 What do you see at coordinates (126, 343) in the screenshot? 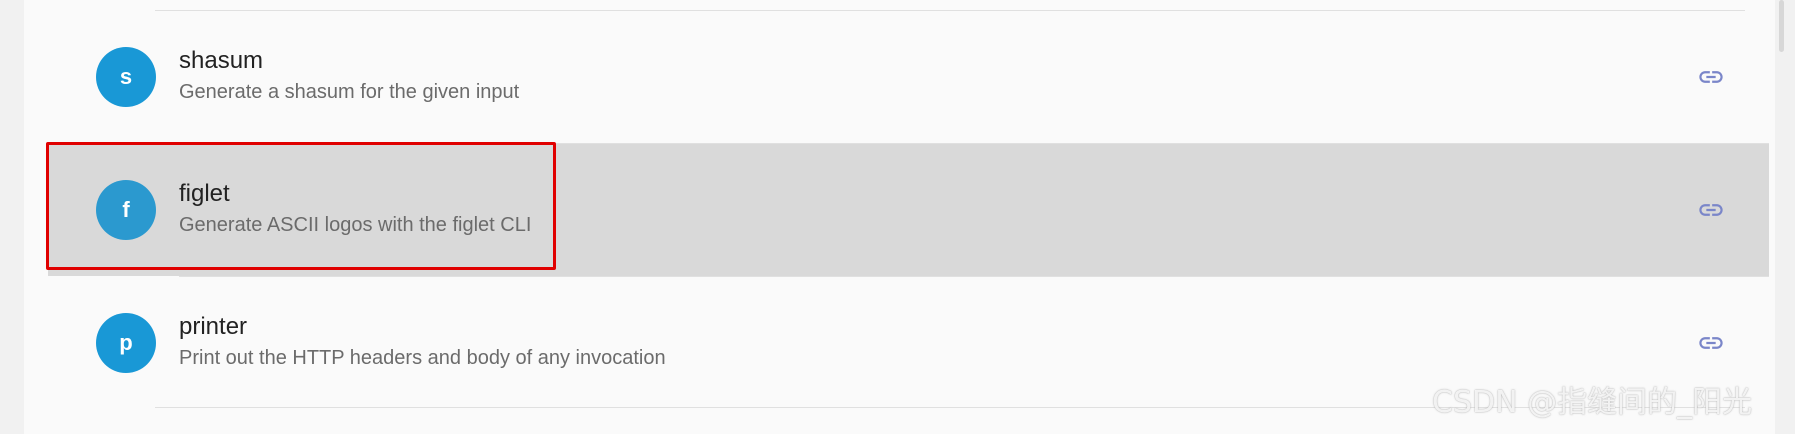
I see `avatar: p` at bounding box center [126, 343].